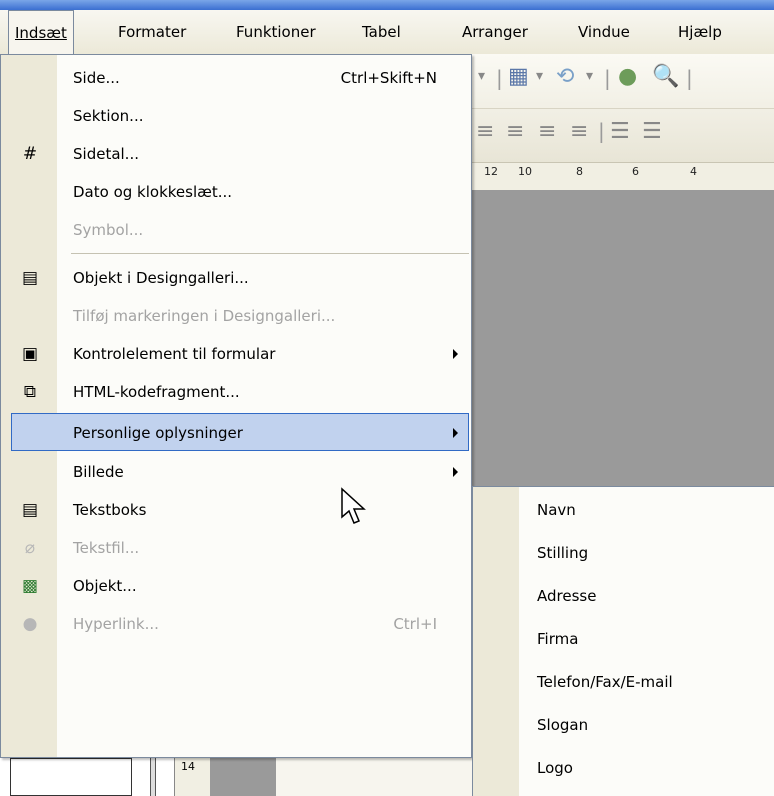 This screenshot has width=774, height=796. Describe the element at coordinates (30, 278) in the screenshot. I see `design-gallery-icon: ▤` at that location.